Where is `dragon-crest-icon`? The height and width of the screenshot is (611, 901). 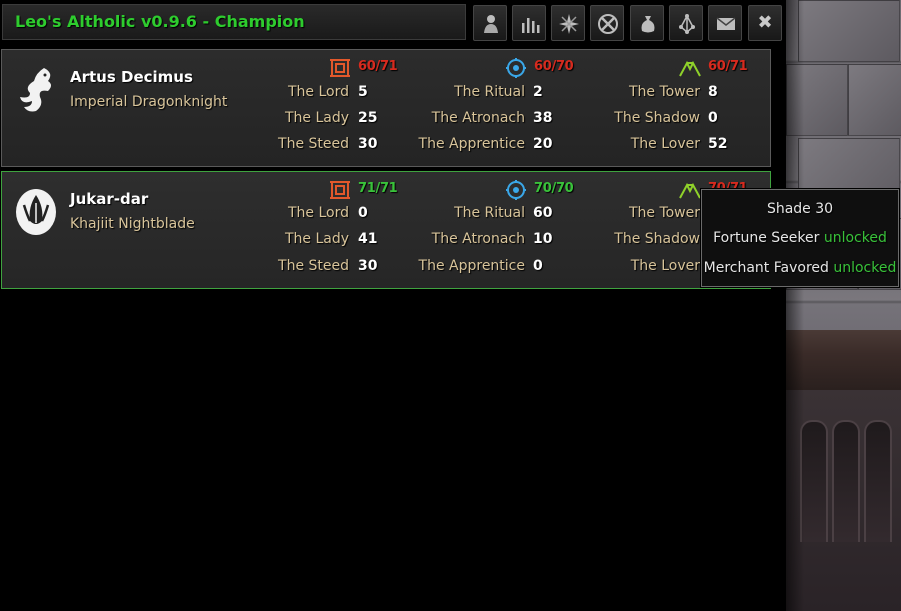
dragon-crest-icon is located at coordinates (35, 90).